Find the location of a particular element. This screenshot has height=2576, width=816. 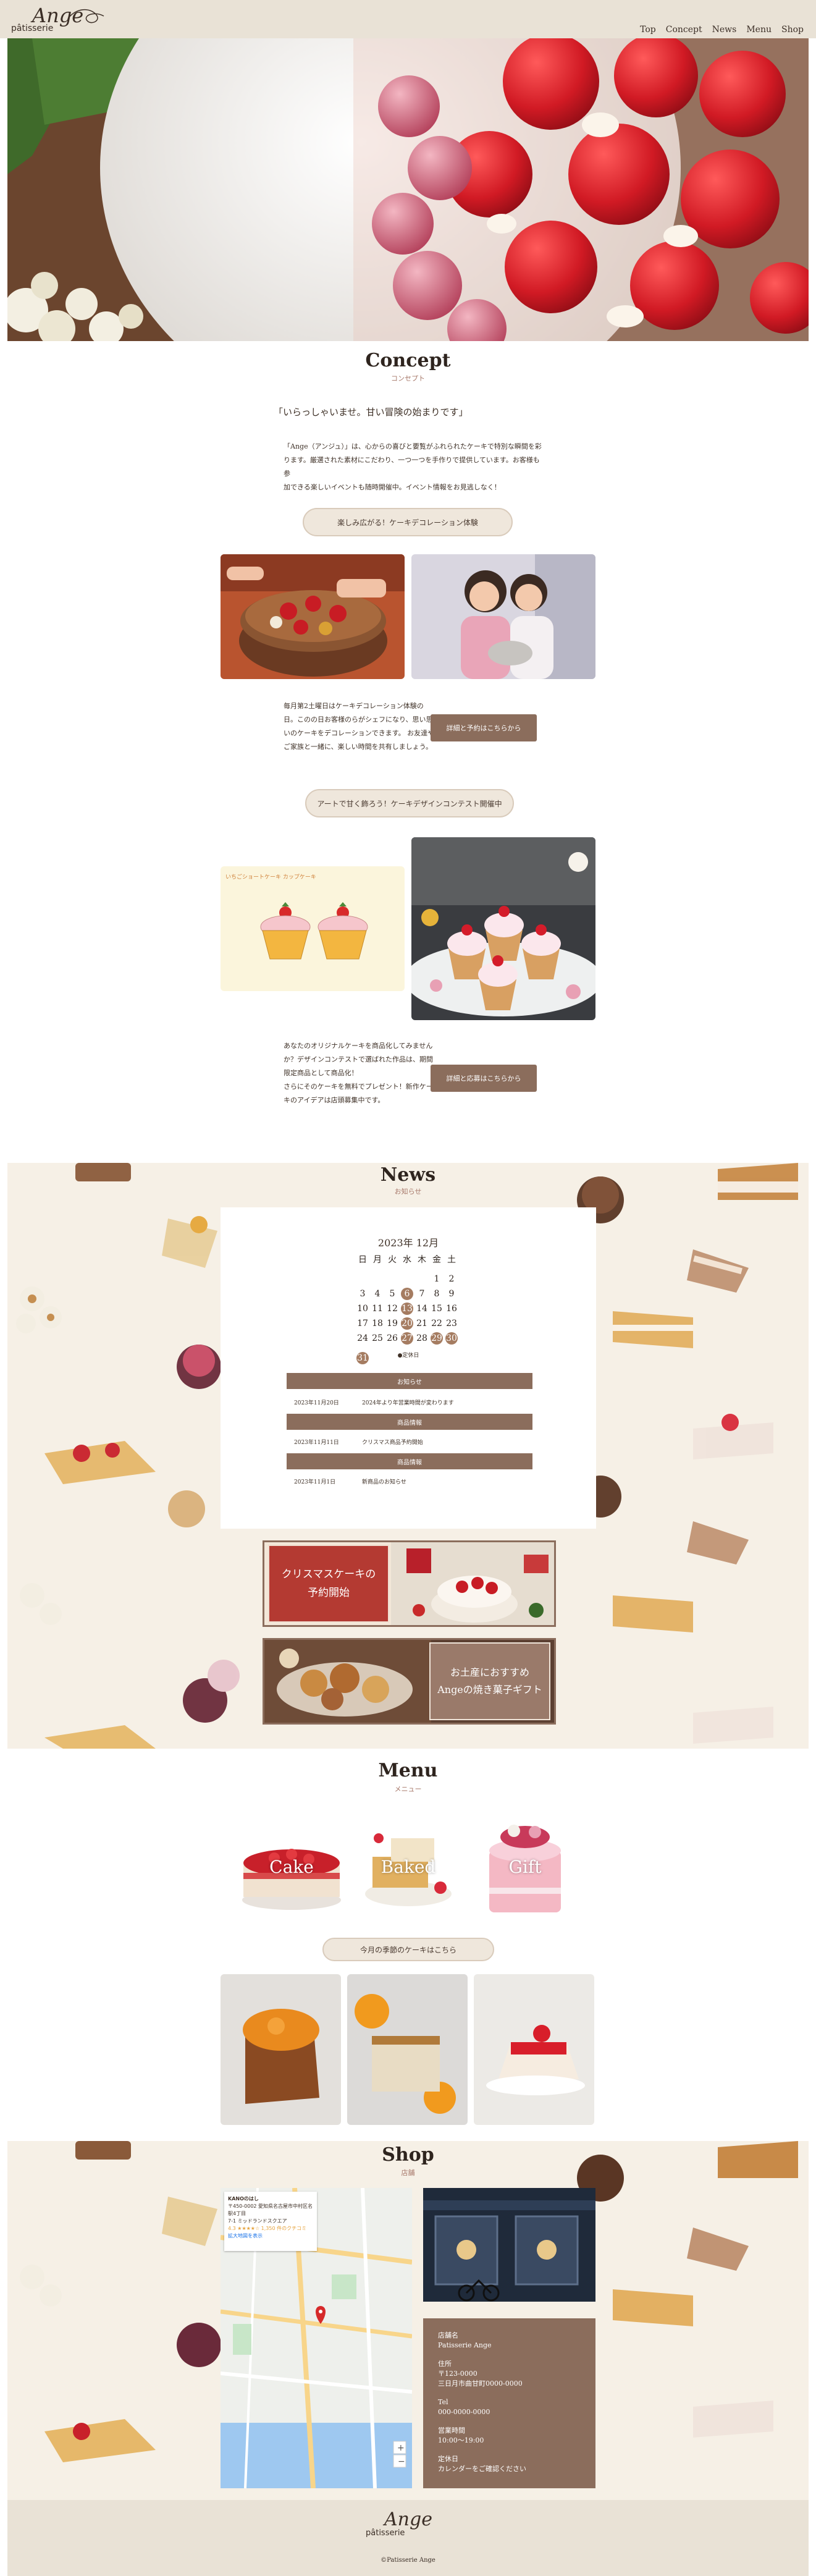

gift-banner-line: お土産におすすめ is located at coordinates (489, 1672).